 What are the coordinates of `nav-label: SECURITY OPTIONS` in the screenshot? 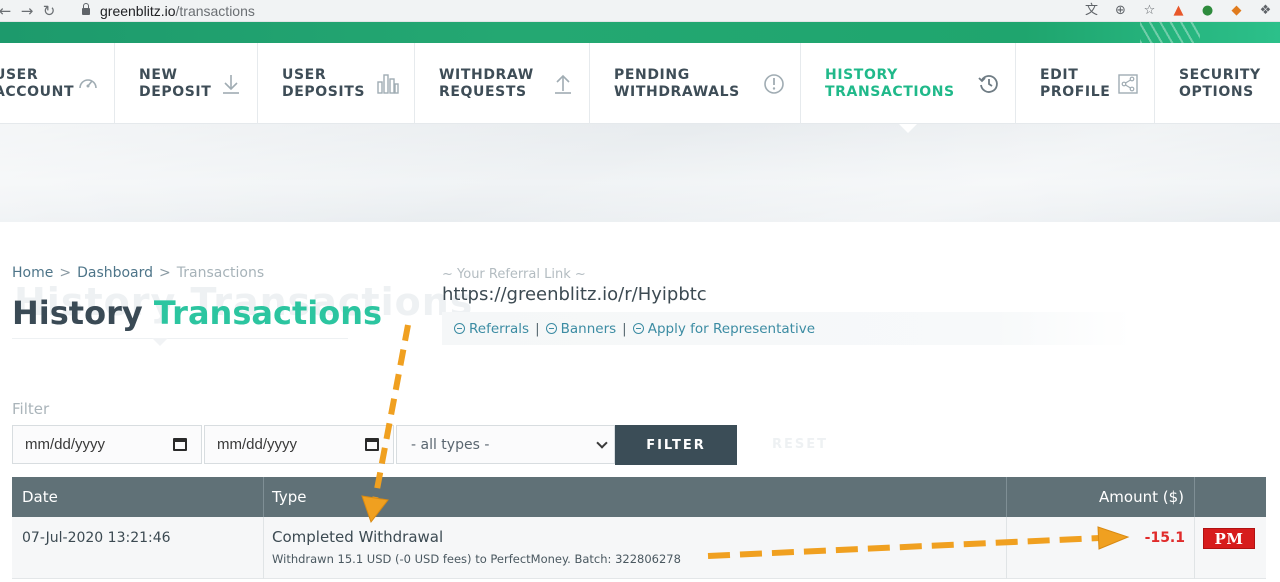 It's located at (1220, 83).